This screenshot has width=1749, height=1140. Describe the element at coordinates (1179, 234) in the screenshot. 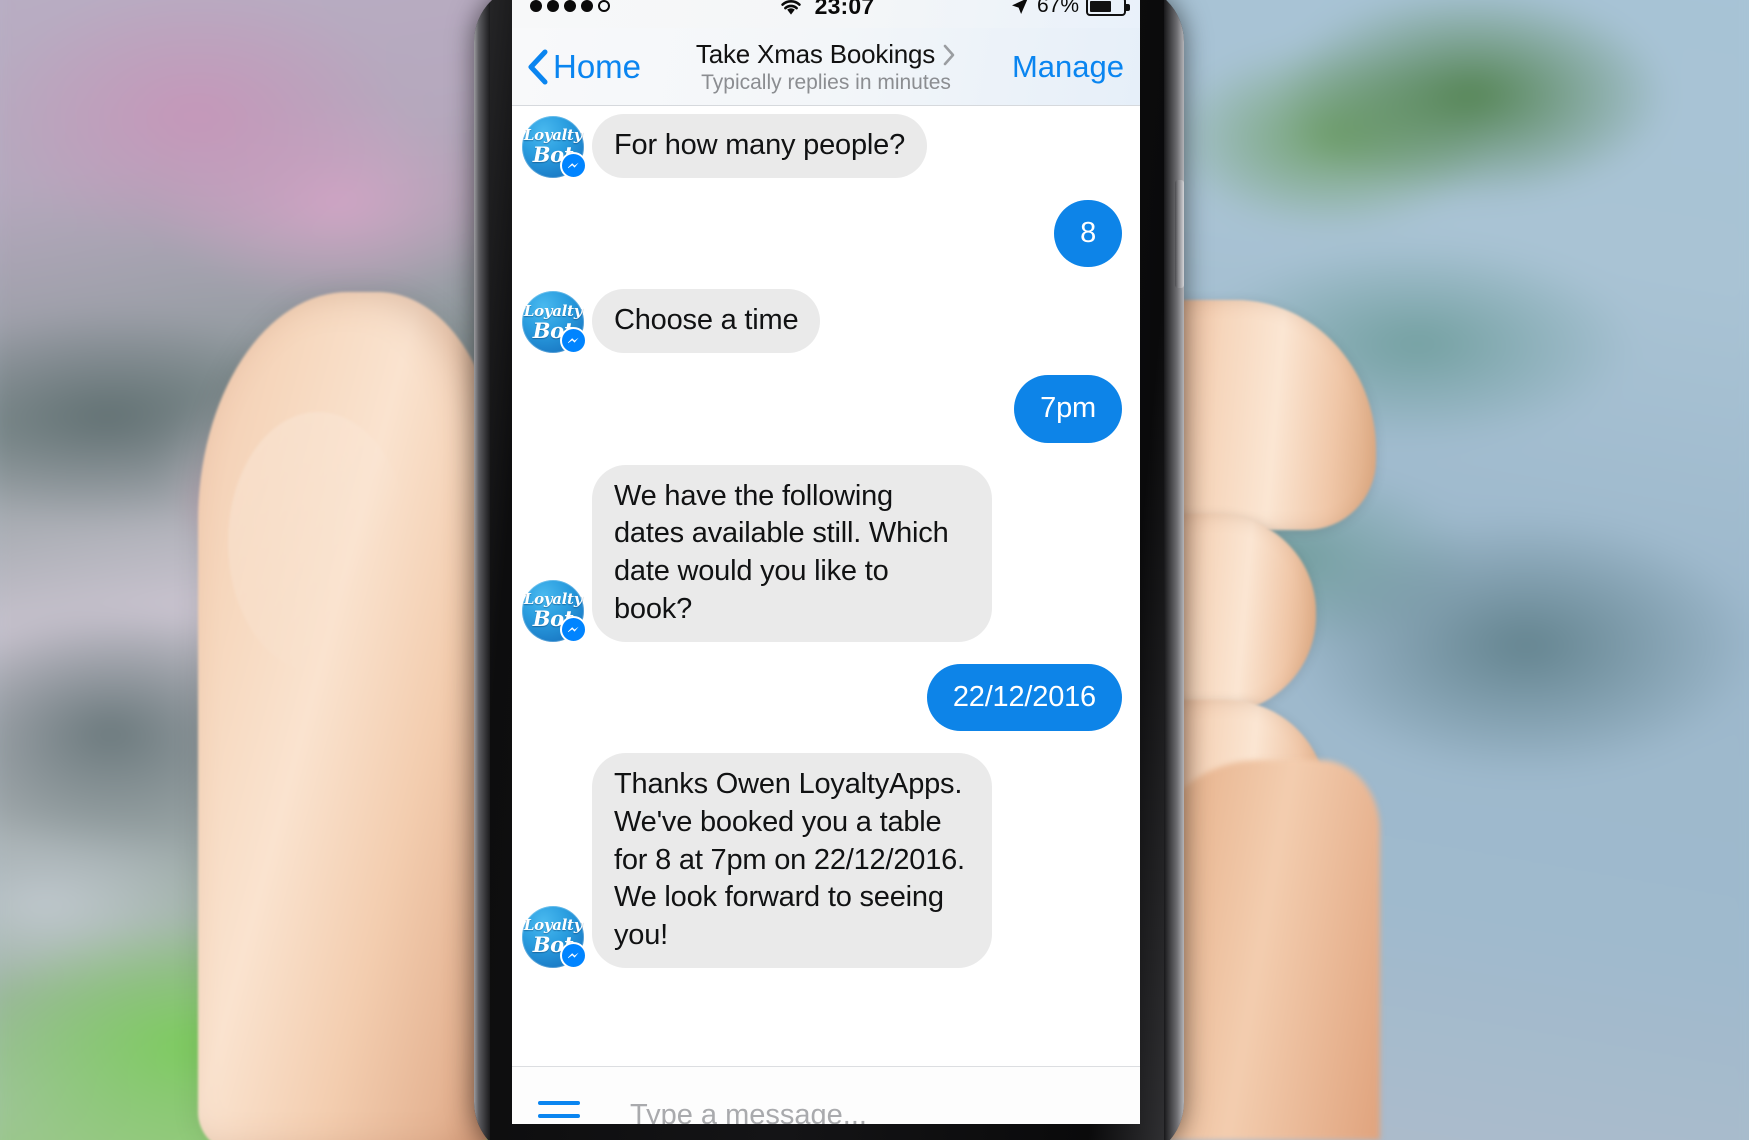

I see `power-button` at that location.